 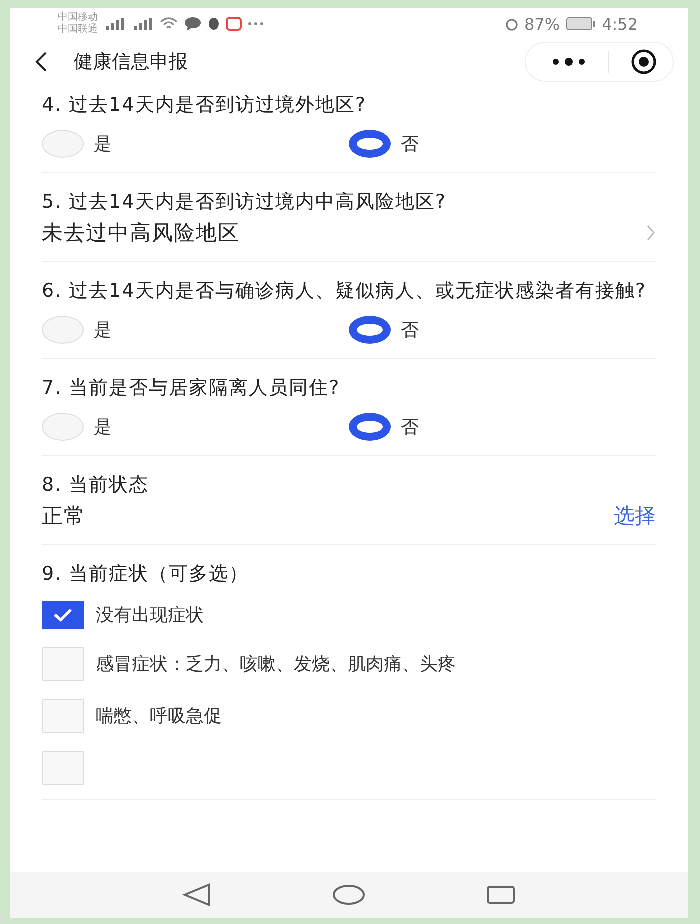 I want to click on question-title: 8. 当前状态, so click(x=96, y=485).